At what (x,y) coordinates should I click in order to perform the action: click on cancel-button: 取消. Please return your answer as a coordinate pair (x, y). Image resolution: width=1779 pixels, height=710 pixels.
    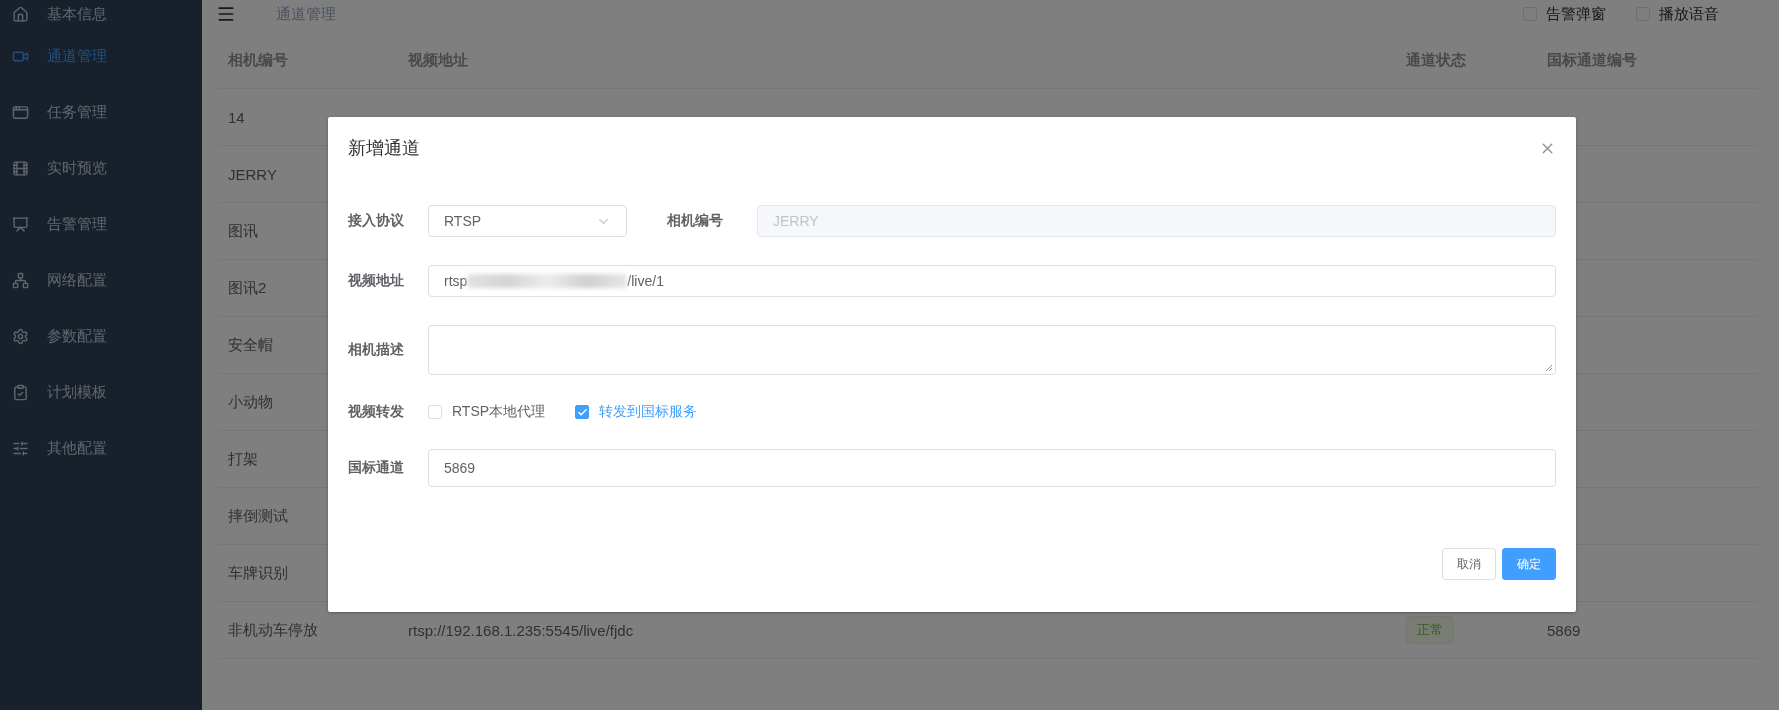
    Looking at the image, I should click on (1469, 564).